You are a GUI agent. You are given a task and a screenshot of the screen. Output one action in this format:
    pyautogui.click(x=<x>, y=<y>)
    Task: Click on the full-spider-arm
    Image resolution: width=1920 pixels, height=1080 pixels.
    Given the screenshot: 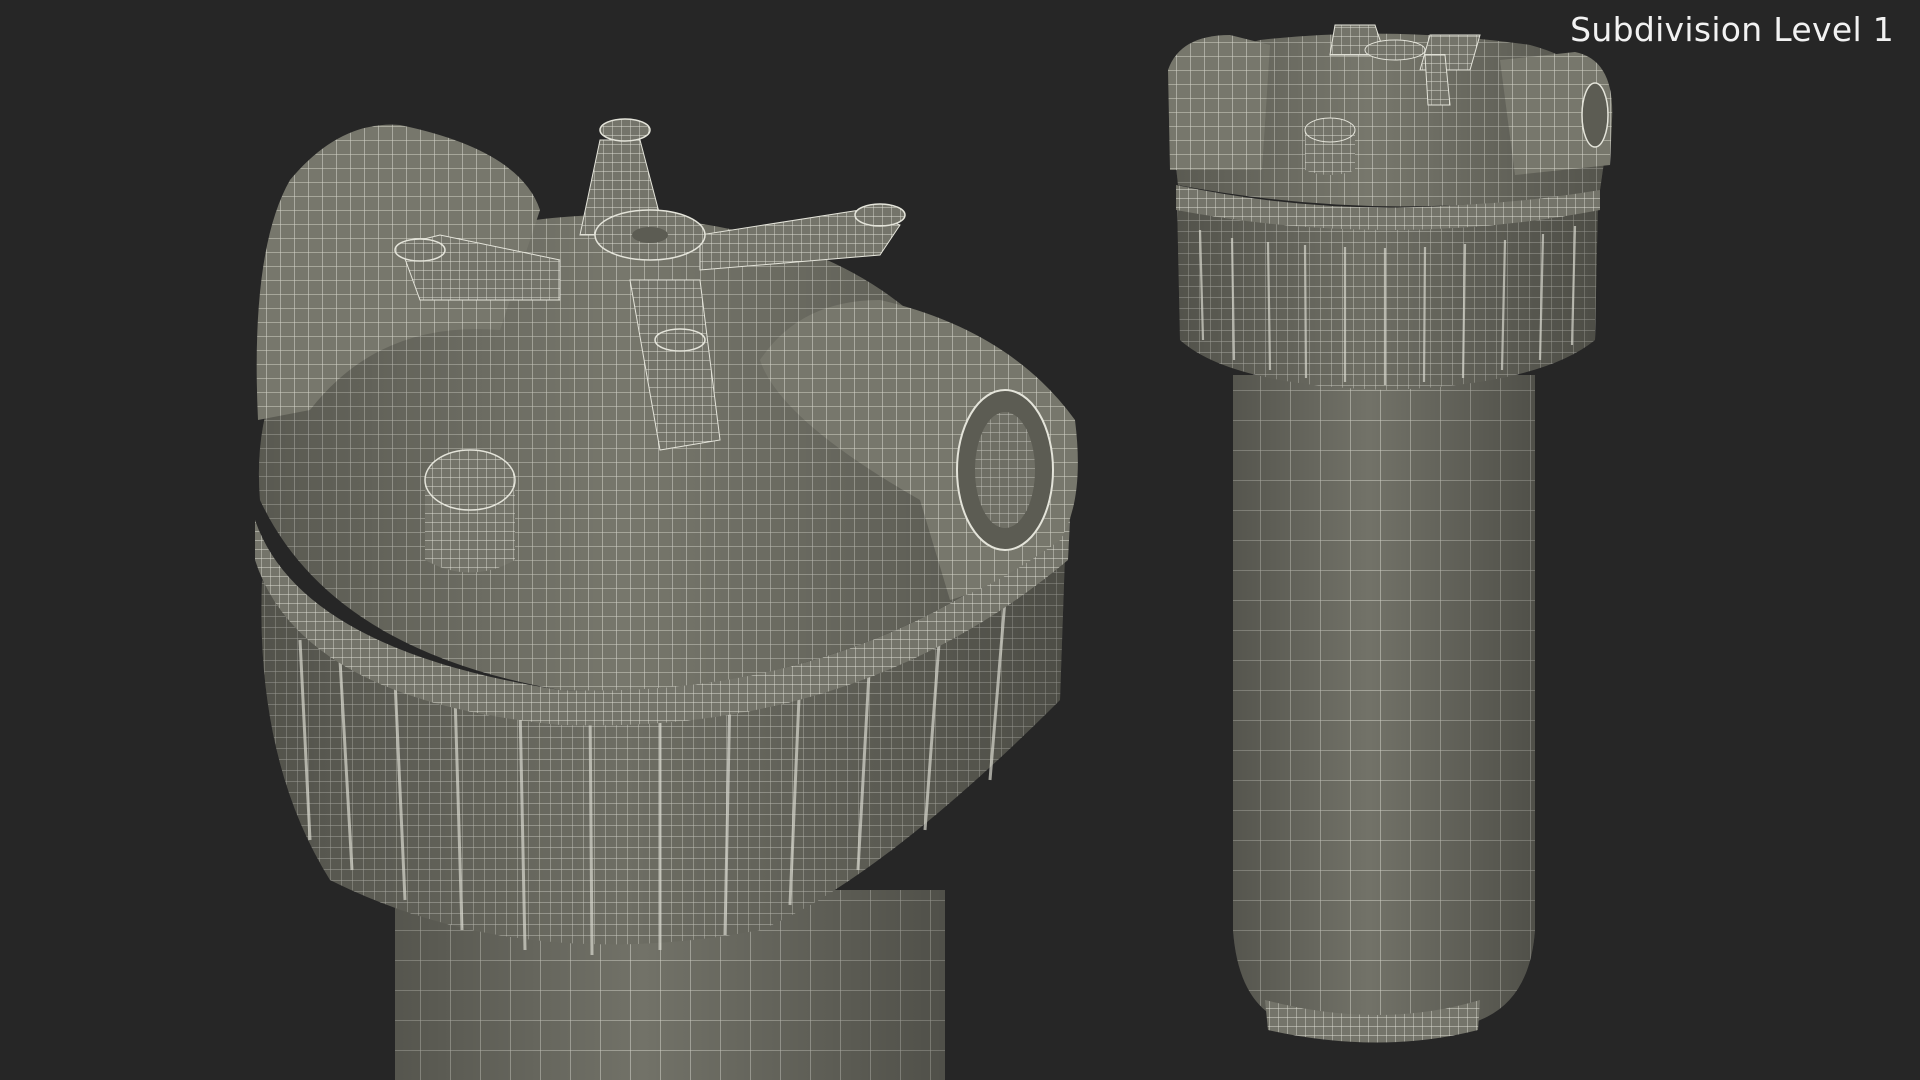 What is the action you would take?
    pyautogui.click(x=1437, y=80)
    